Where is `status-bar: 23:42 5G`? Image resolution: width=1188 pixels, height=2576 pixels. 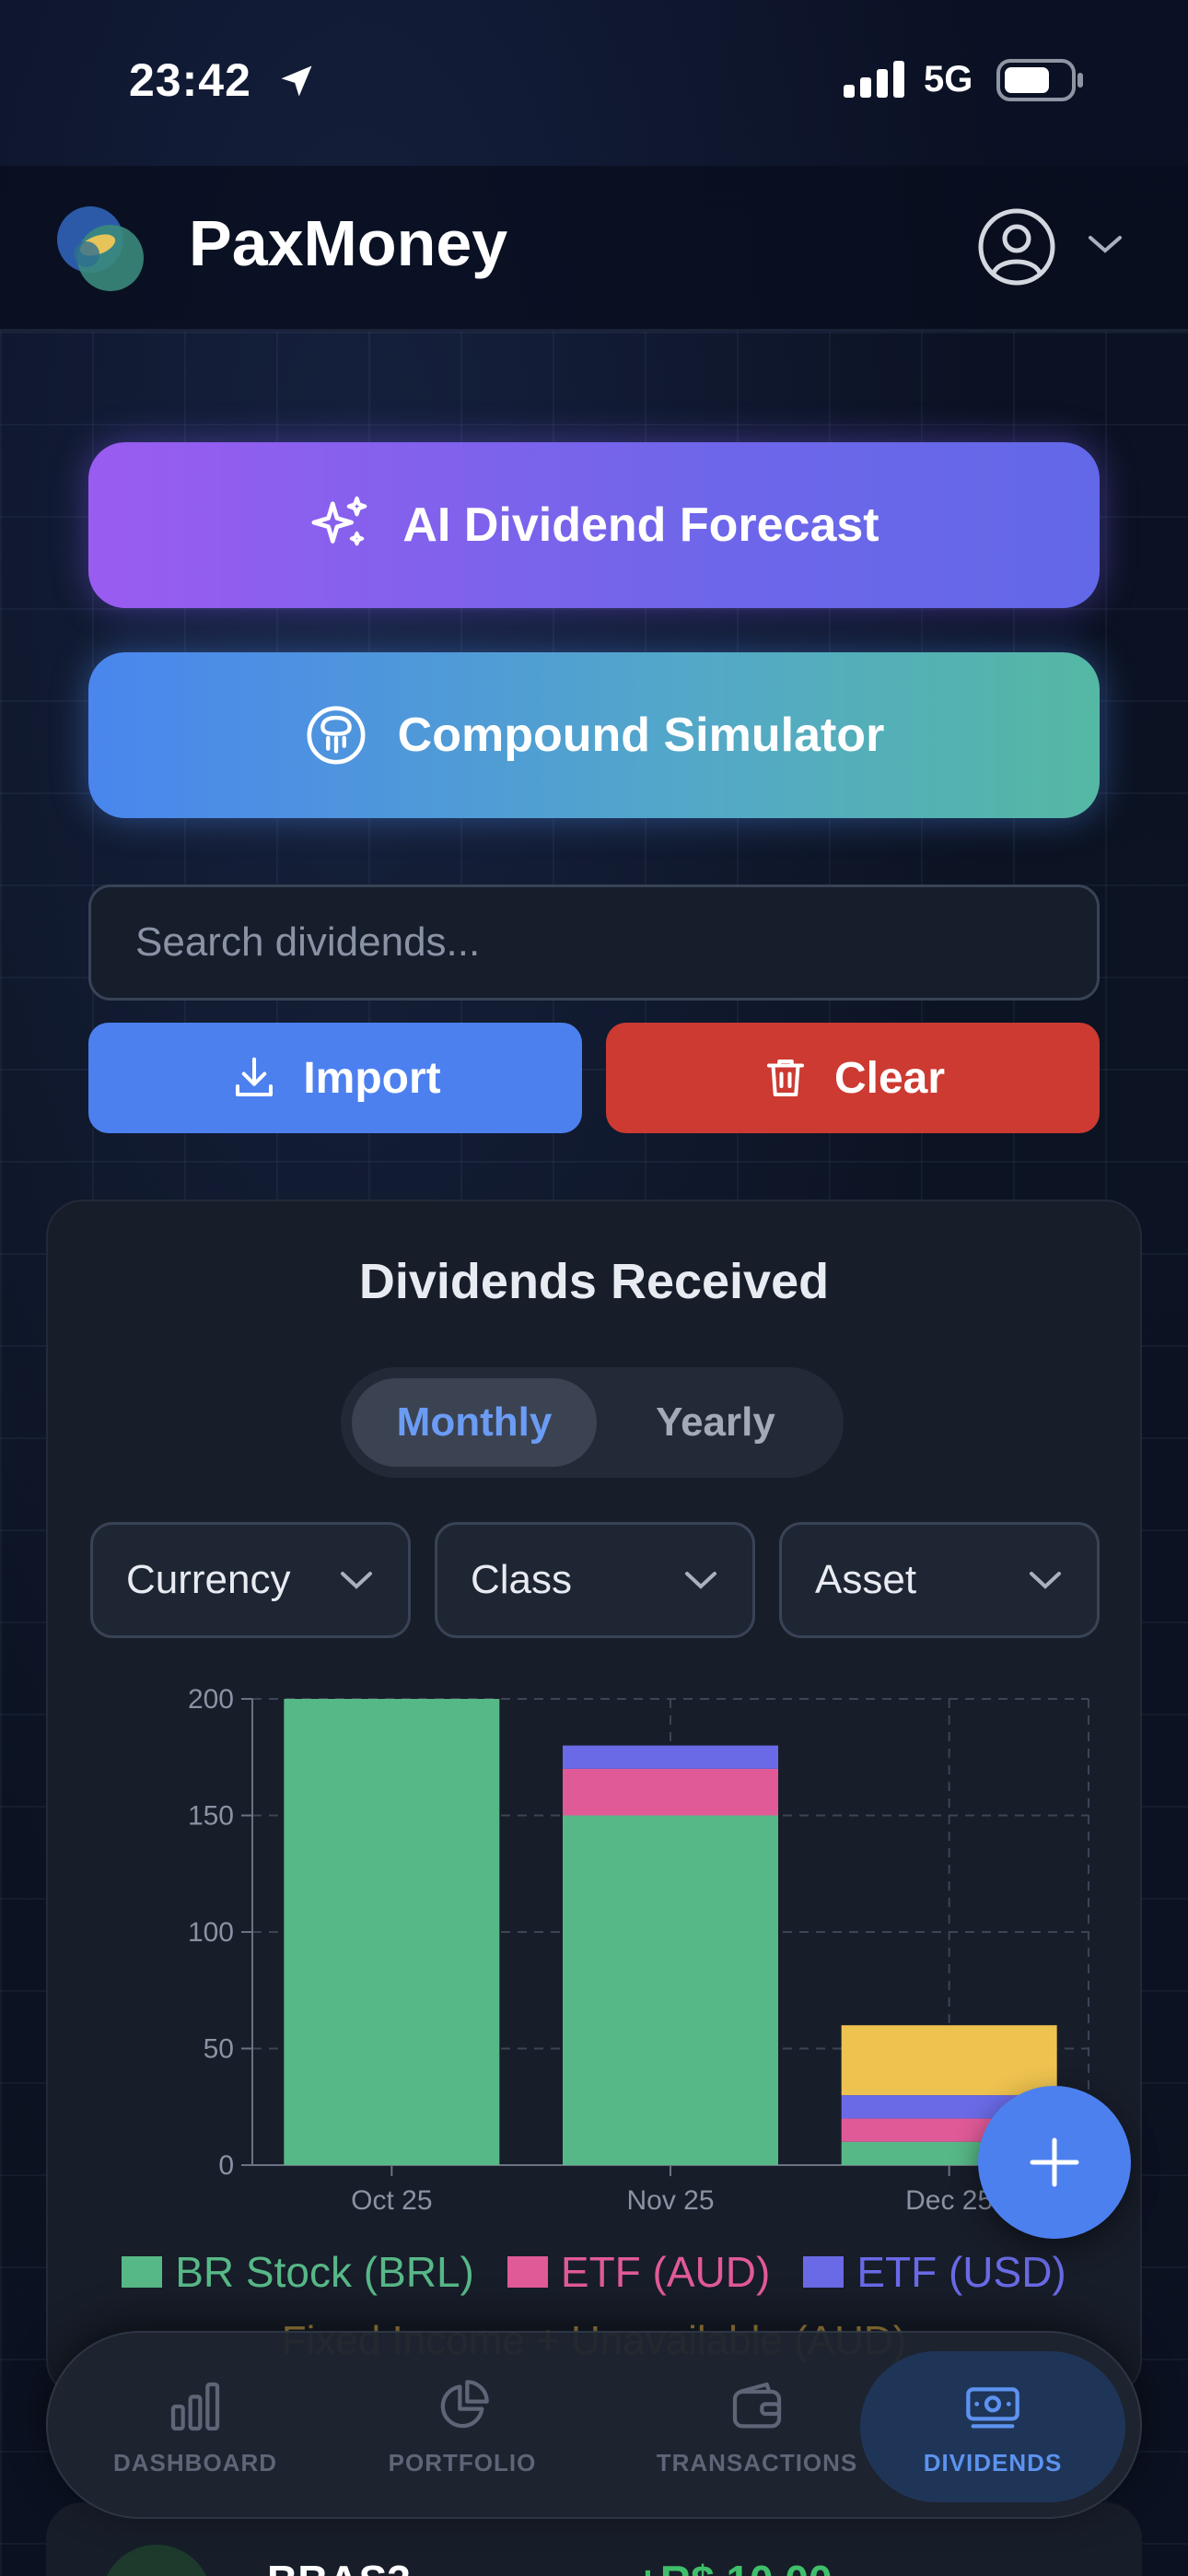
status-bar: 23:42 5G is located at coordinates (594, 83).